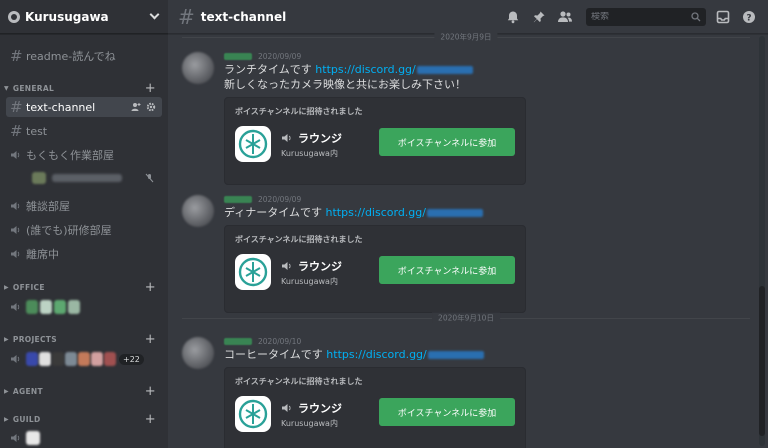 This screenshot has height=448, width=768. What do you see at coordinates (723, 17) in the screenshot?
I see `inbox-icon` at bounding box center [723, 17].